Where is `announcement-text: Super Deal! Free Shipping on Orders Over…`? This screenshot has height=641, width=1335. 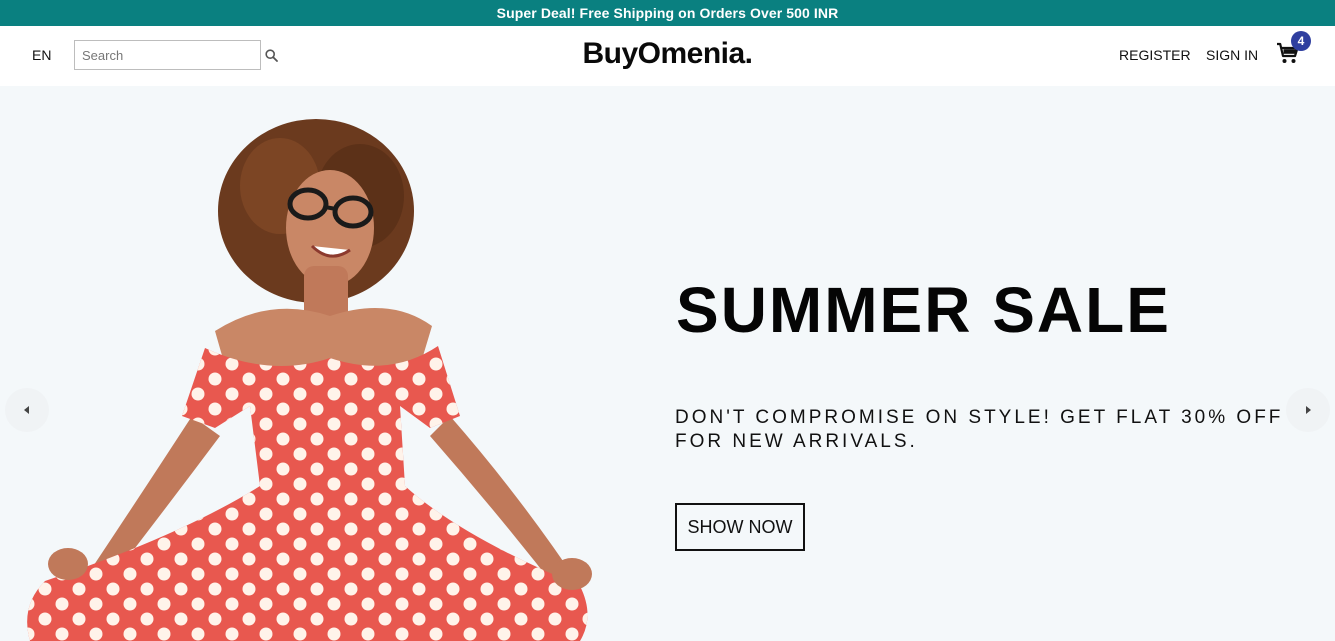 announcement-text: Super Deal! Free Shipping on Orders Over… is located at coordinates (667, 13).